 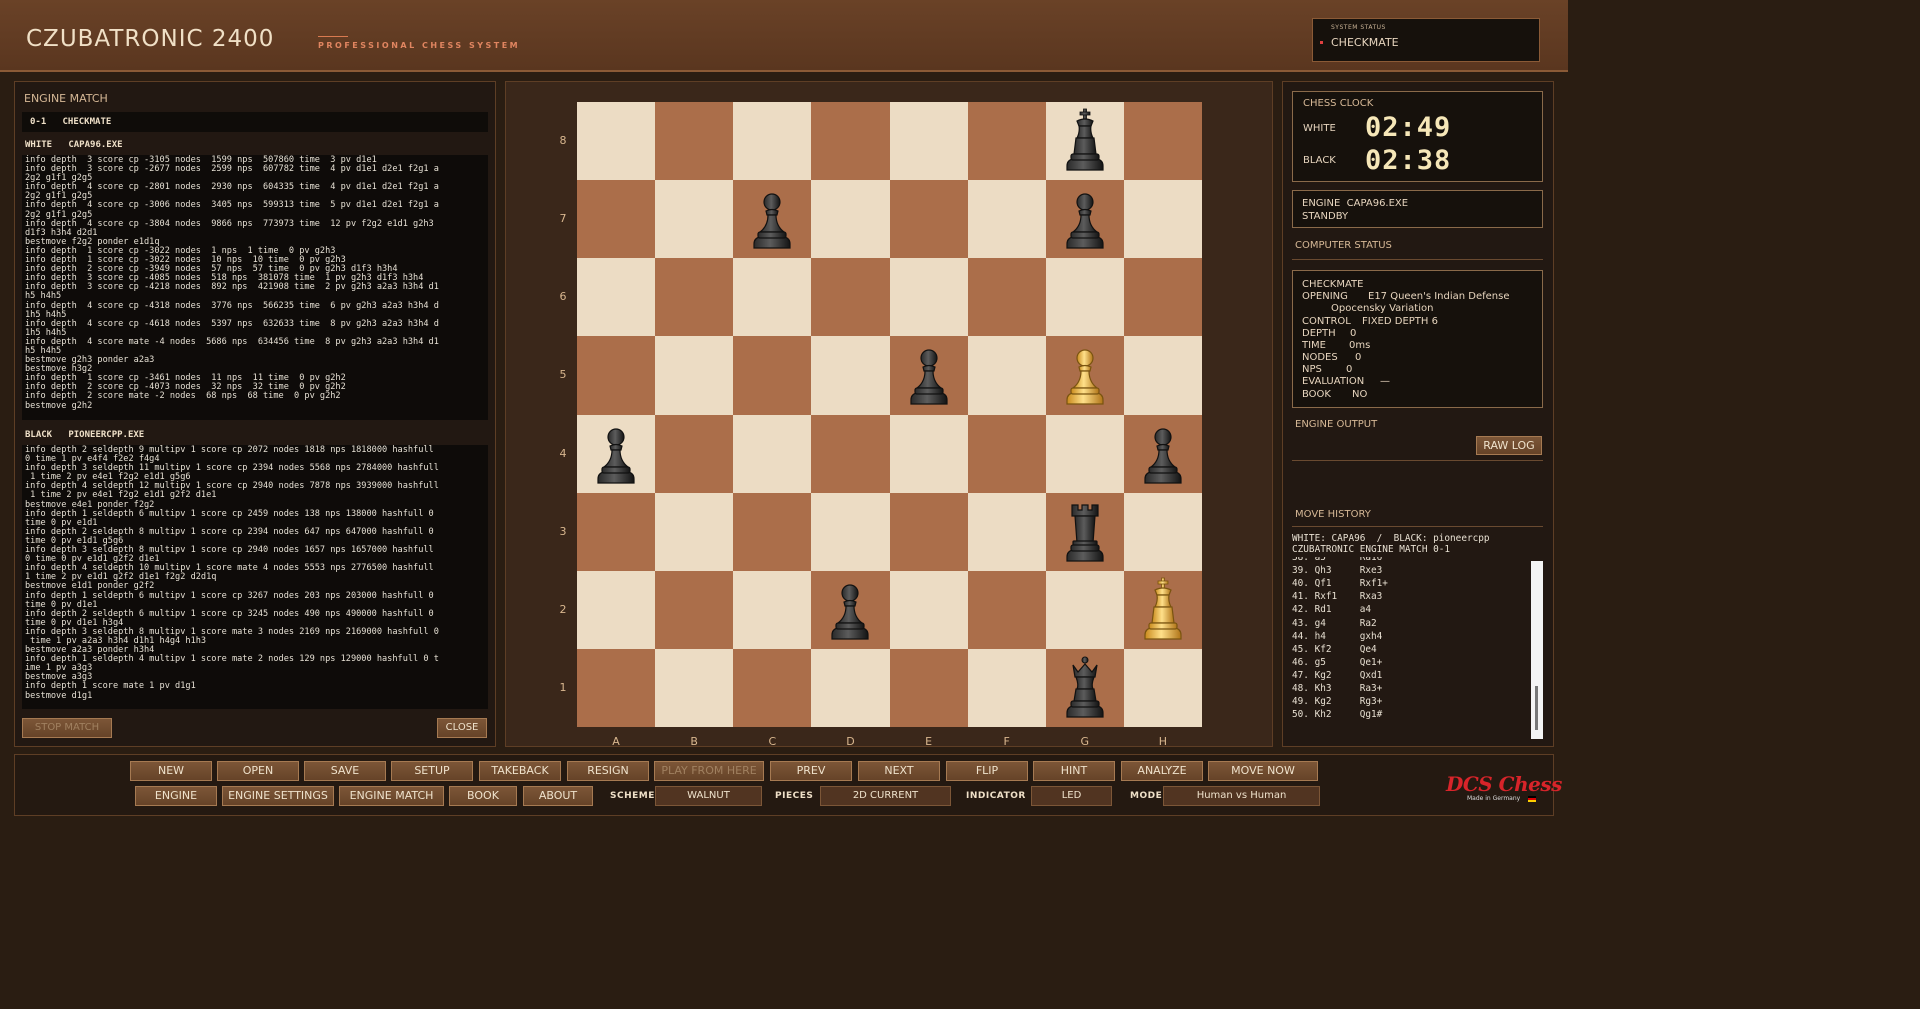 I want to click on square-d4, so click(x=850, y=453).